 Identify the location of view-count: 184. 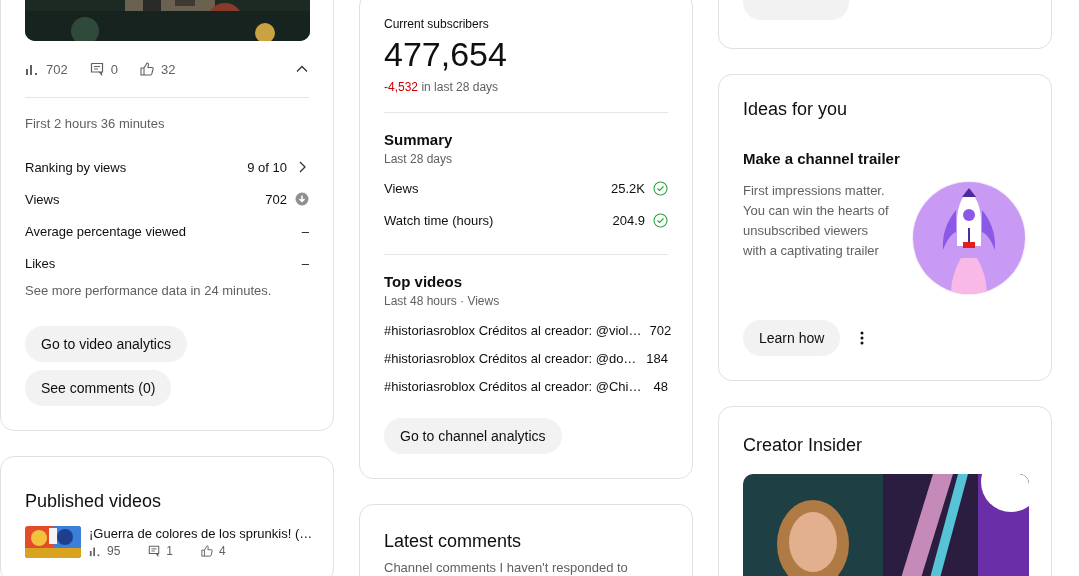
(657, 358).